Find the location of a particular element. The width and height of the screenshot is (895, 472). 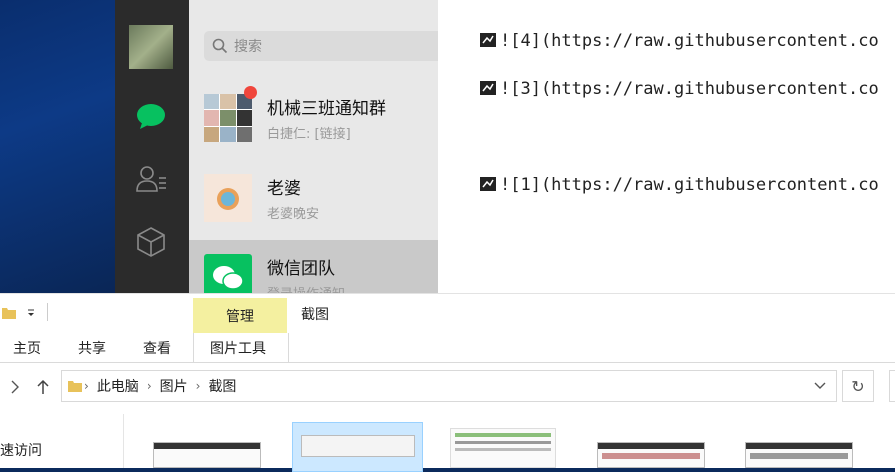

editor-line: ![4](https://raw.githubusercontent.co is located at coordinates (679, 41).